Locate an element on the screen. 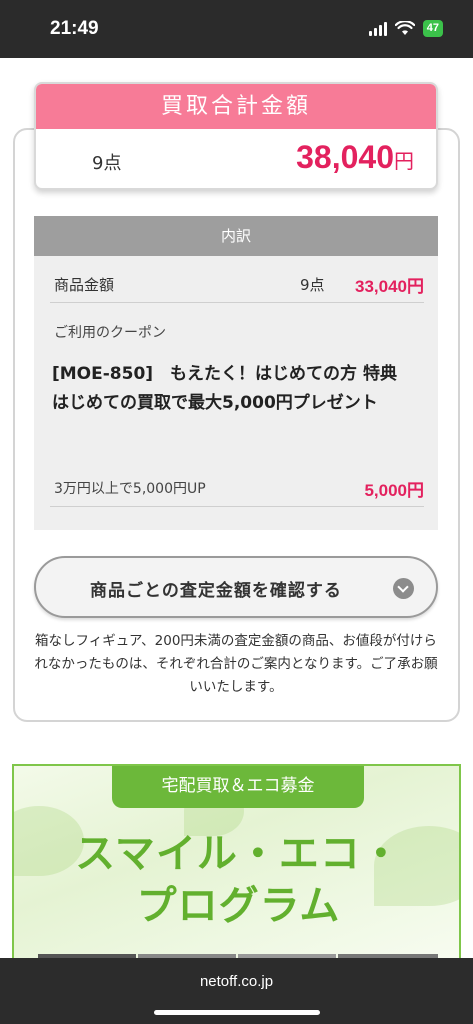 The width and height of the screenshot is (473, 1024). eco-title-line2: プログラム is located at coordinates (238, 906).